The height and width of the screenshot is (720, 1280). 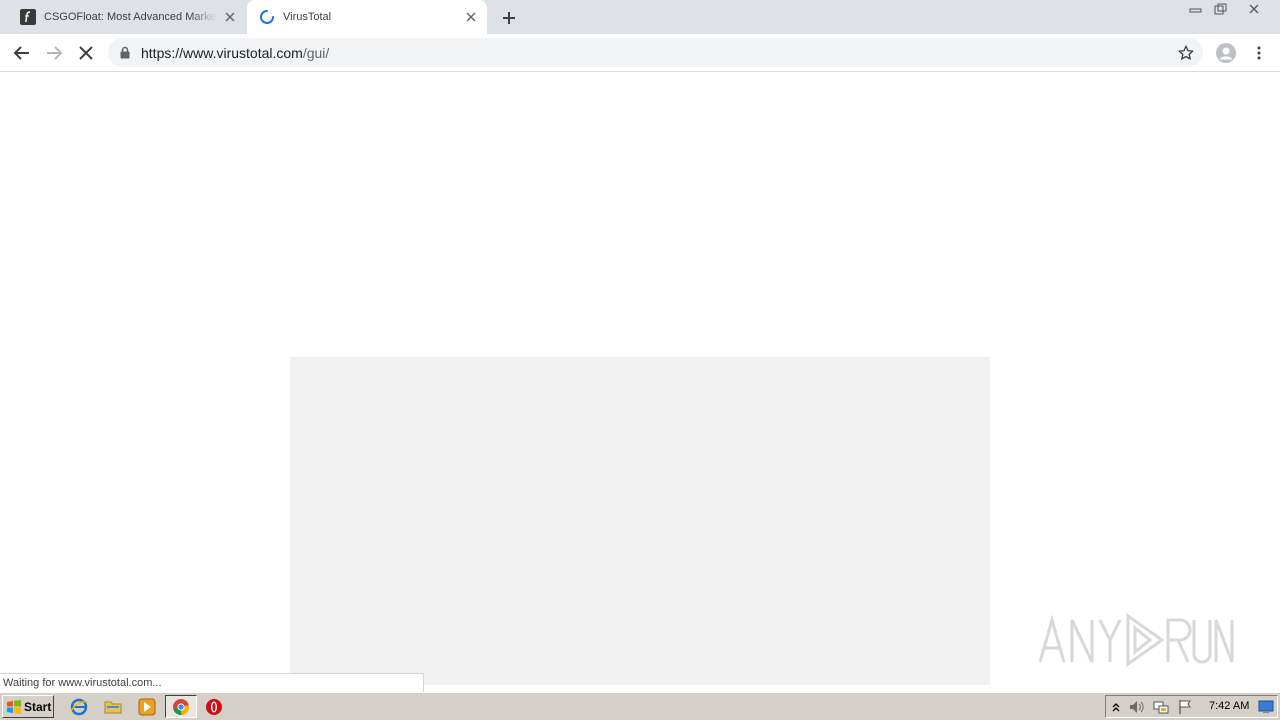 What do you see at coordinates (147, 707) in the screenshot?
I see `media-player-icon` at bounding box center [147, 707].